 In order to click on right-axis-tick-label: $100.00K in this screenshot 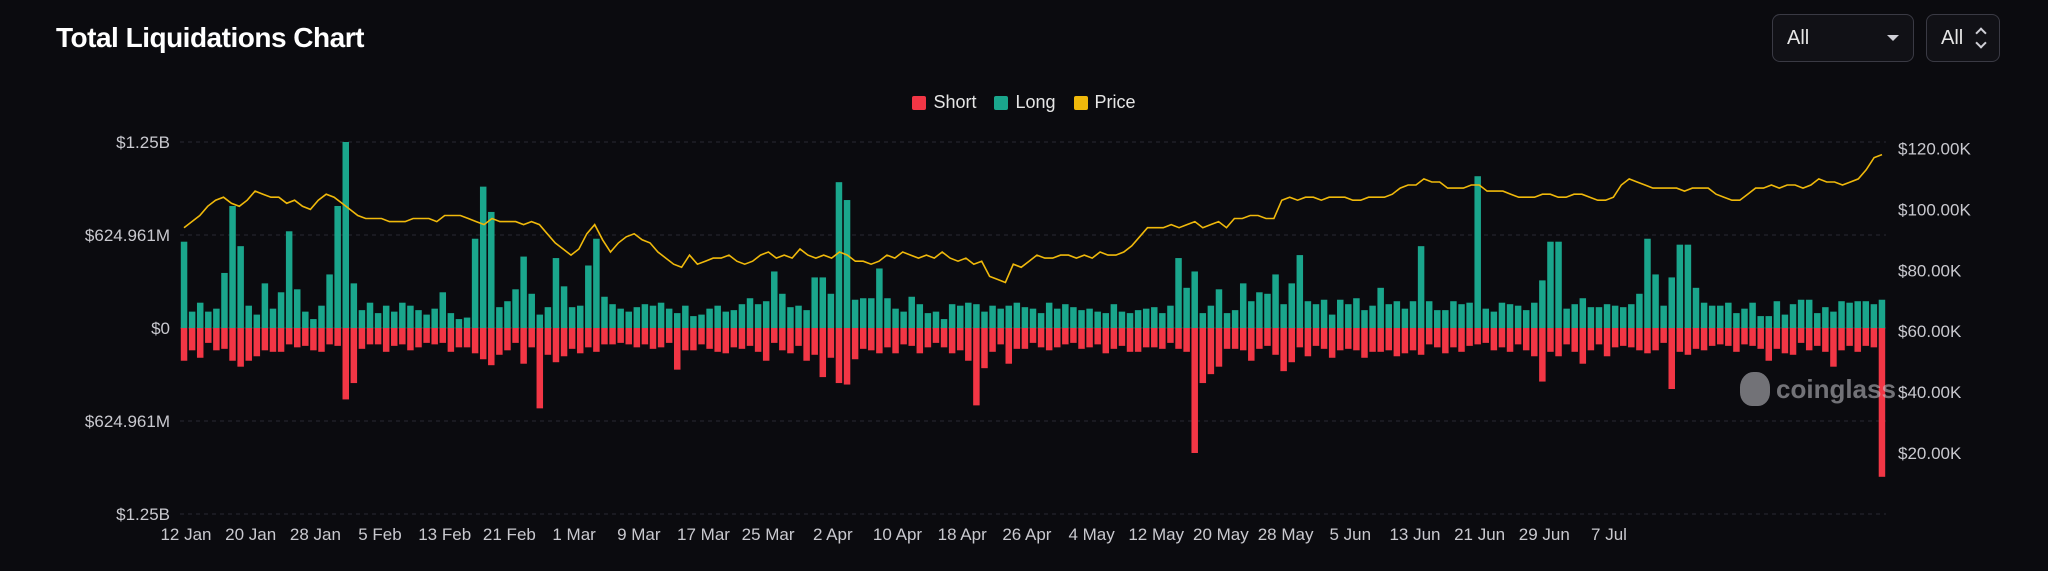, I will do `click(1934, 209)`.